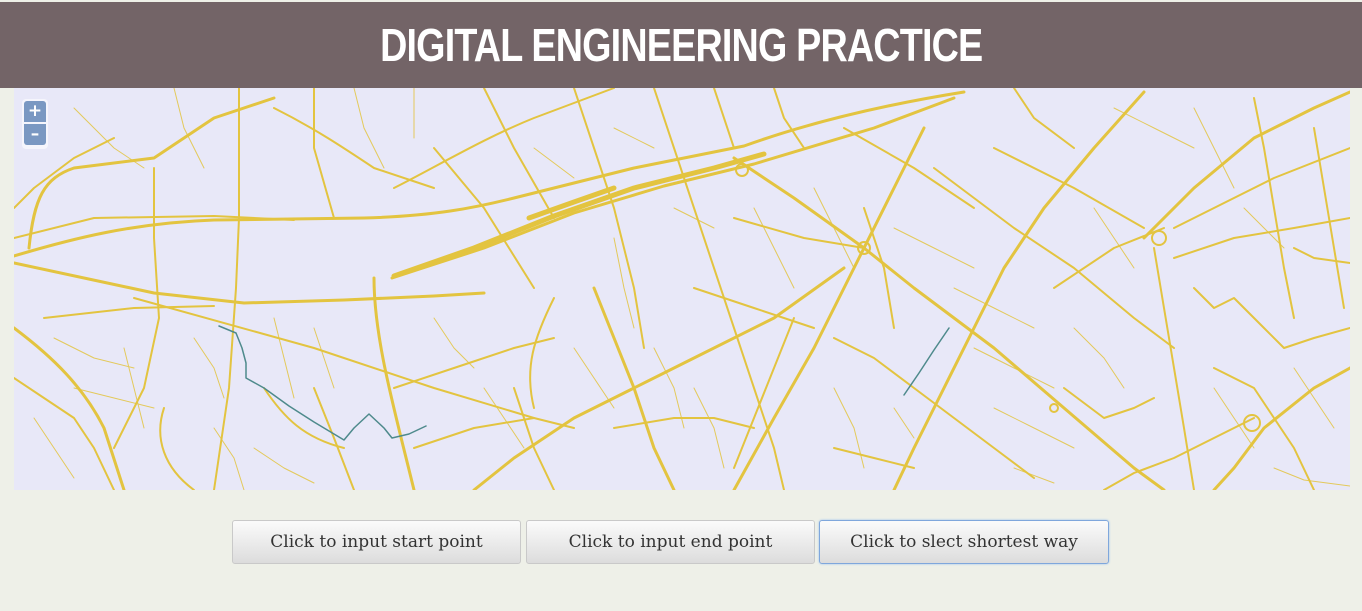 This screenshot has width=1362, height=611. I want to click on zoom-in-button: +, so click(35, 111).